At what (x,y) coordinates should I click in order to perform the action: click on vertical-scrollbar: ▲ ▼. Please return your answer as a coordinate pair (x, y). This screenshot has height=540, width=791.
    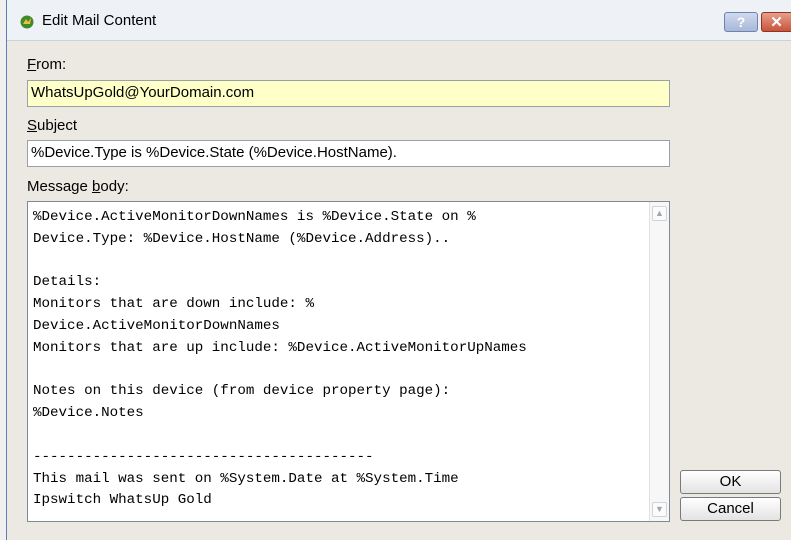
    Looking at the image, I should click on (659, 361).